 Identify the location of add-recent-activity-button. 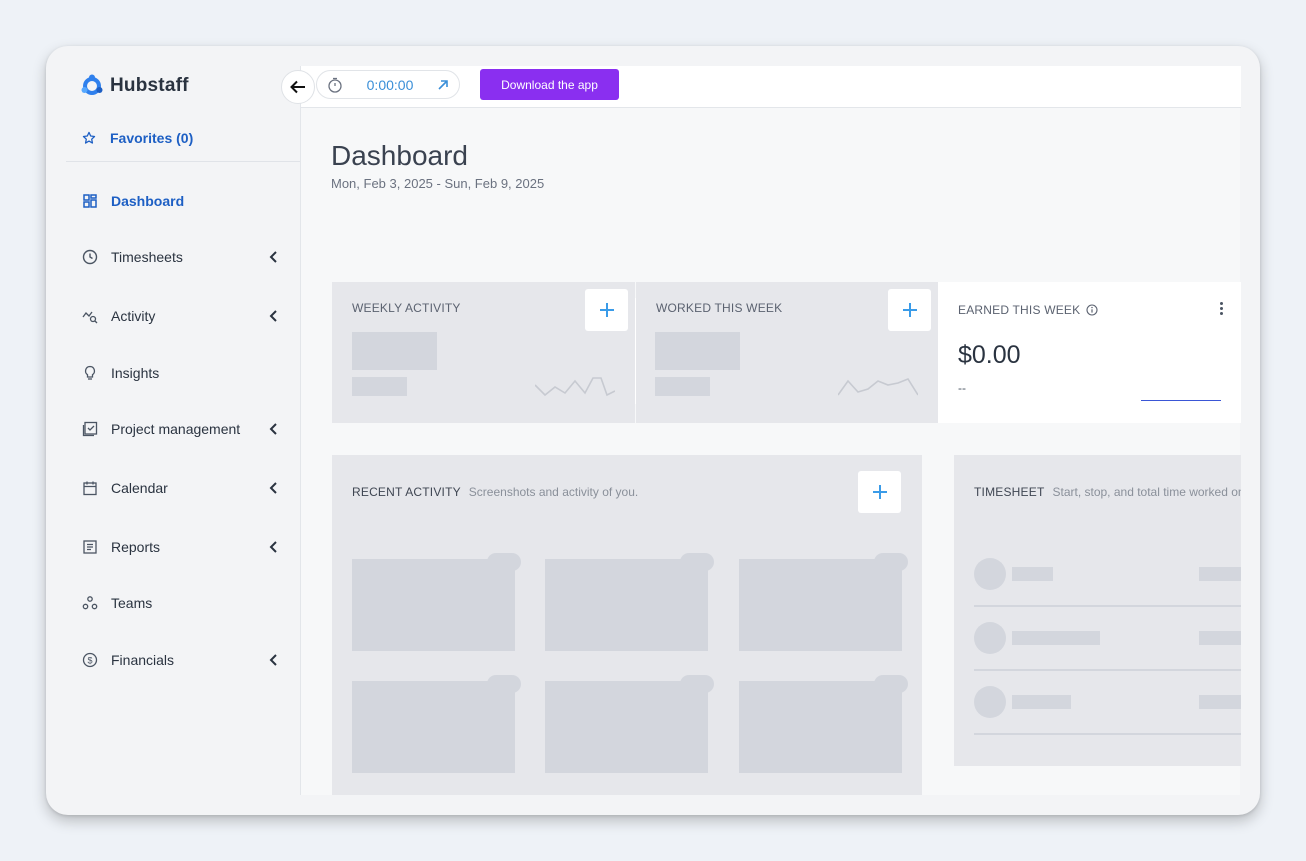
(879, 492).